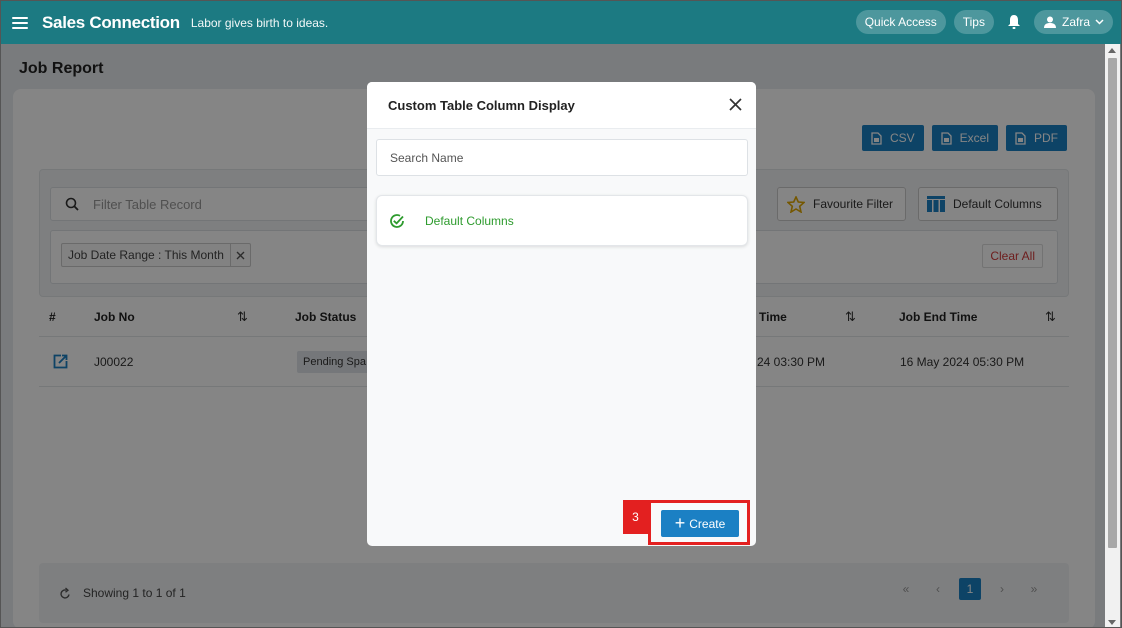 Image resolution: width=1122 pixels, height=628 pixels. I want to click on user-menu: Zafra, so click(1073, 22).